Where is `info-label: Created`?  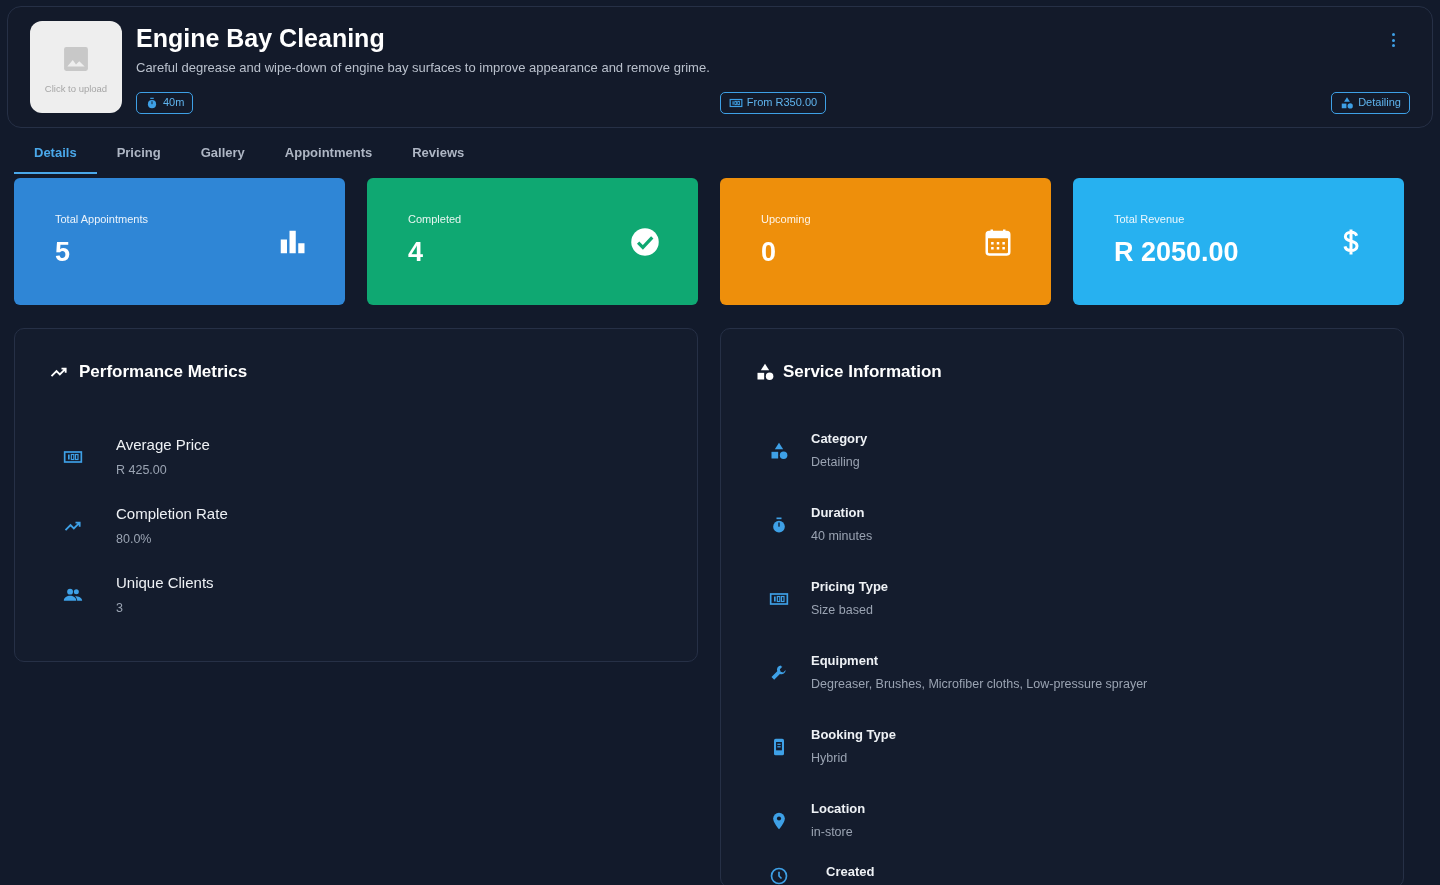 info-label: Created is located at coordinates (850, 871).